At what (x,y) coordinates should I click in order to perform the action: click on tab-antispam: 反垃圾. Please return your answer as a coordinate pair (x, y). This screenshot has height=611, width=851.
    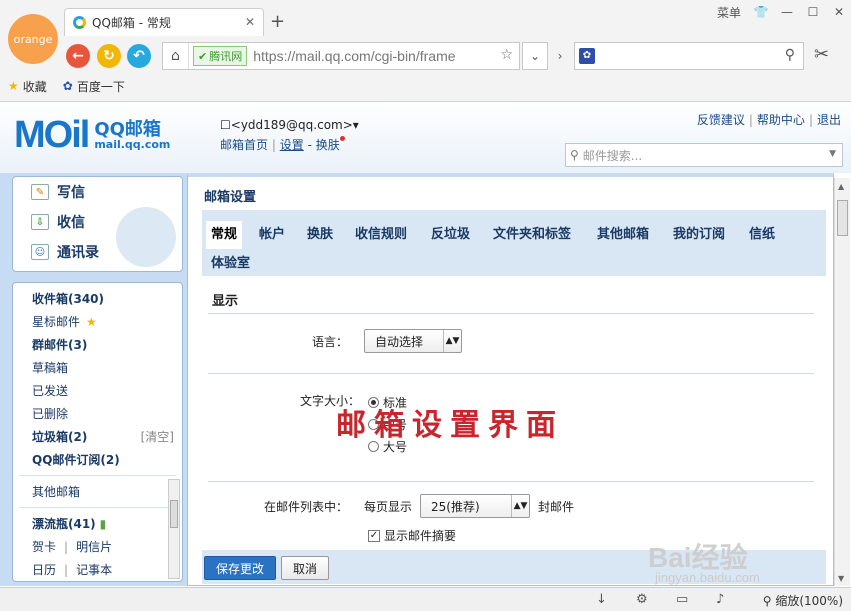
    Looking at the image, I should click on (450, 235).